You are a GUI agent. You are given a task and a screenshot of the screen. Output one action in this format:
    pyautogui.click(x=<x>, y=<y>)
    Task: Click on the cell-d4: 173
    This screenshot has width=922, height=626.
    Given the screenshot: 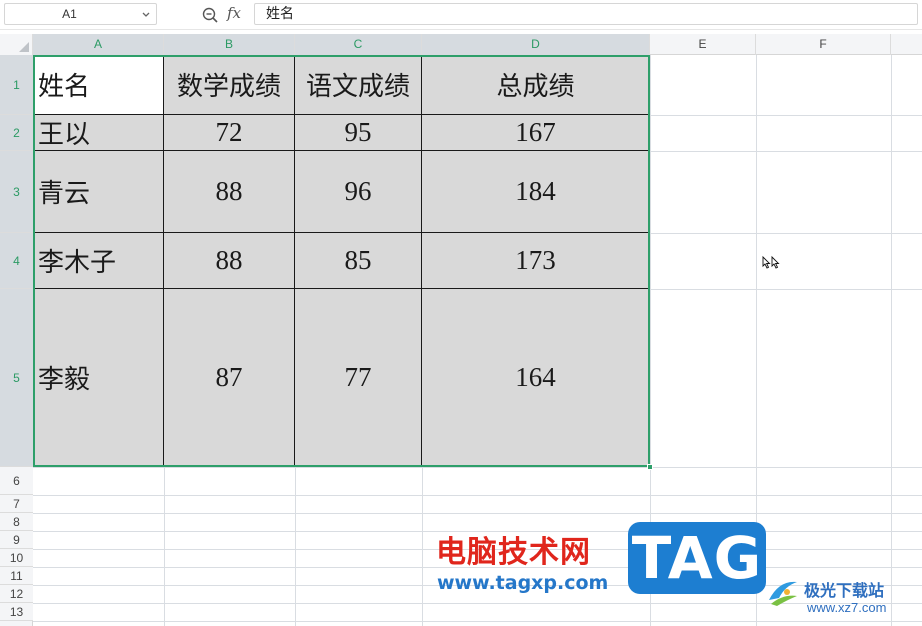 What is the action you would take?
    pyautogui.click(x=536, y=261)
    